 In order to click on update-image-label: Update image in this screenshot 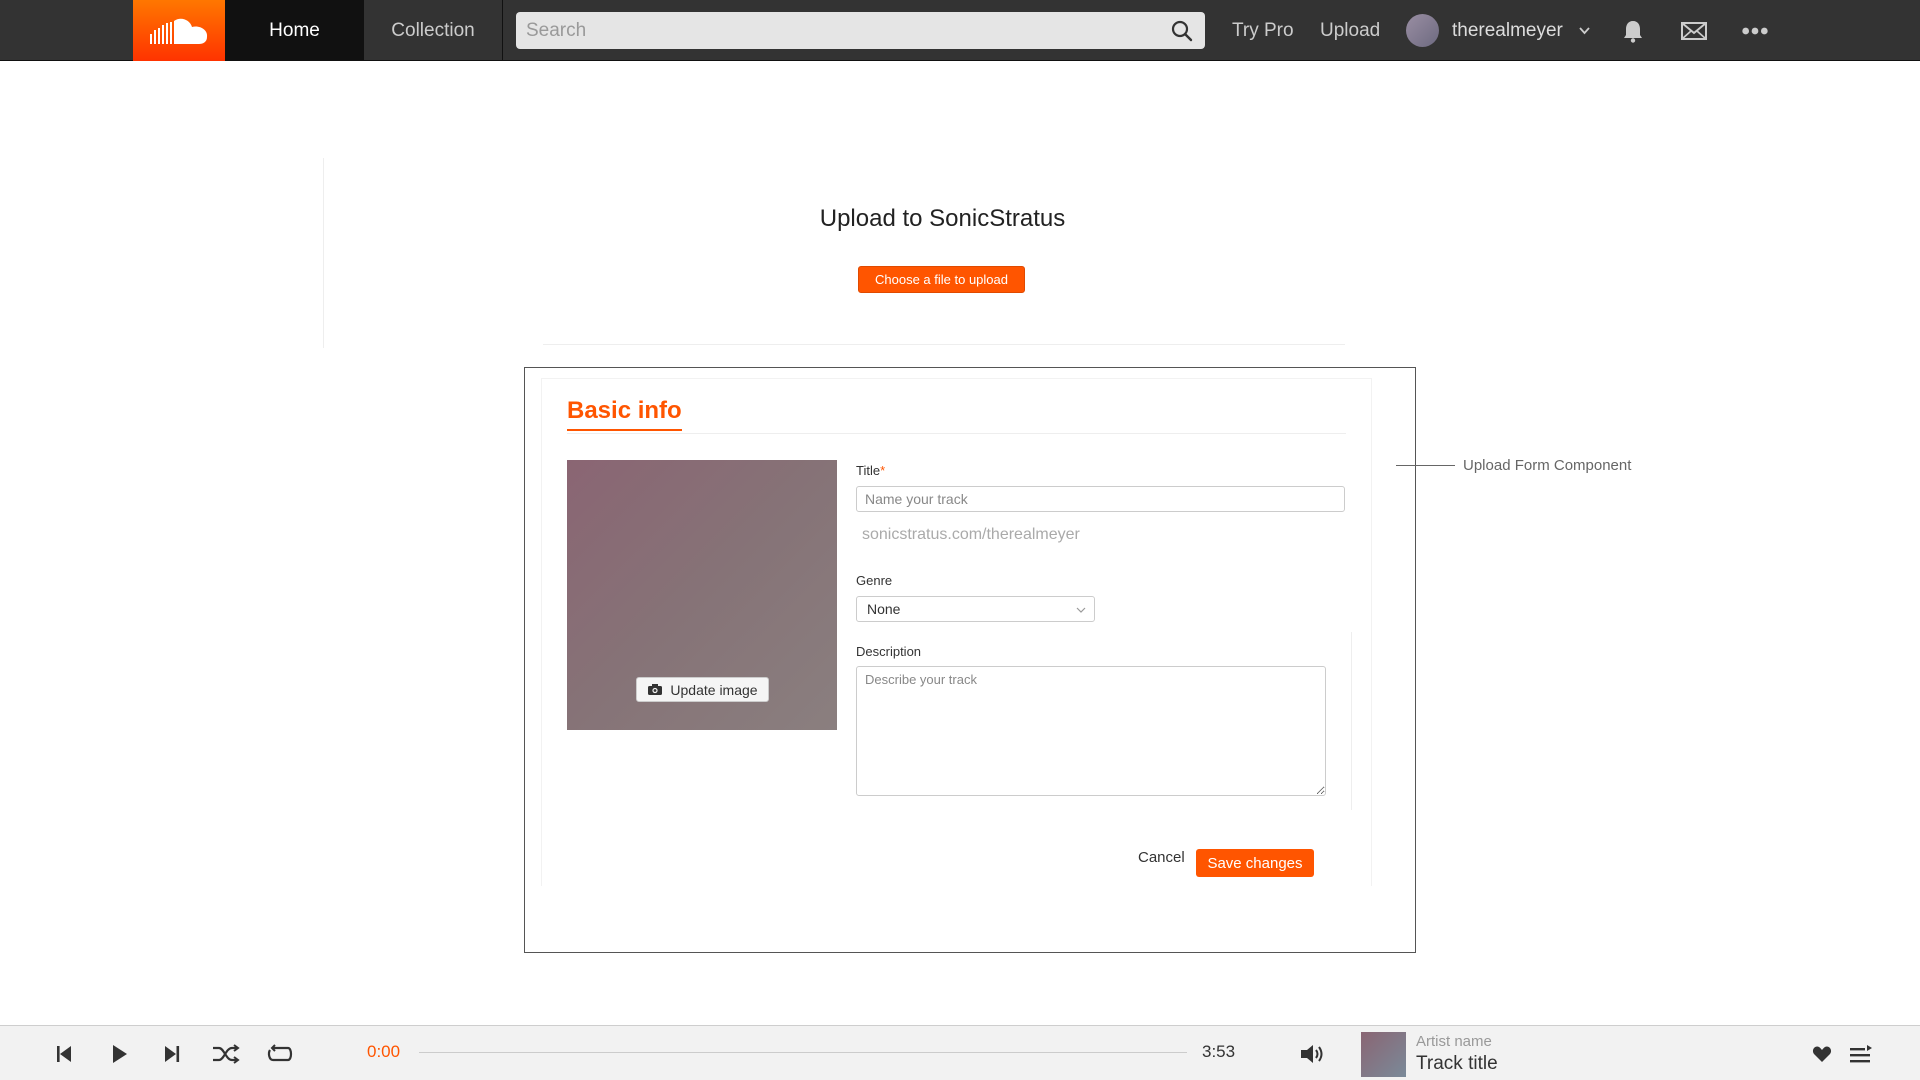, I will do `click(714, 689)`.